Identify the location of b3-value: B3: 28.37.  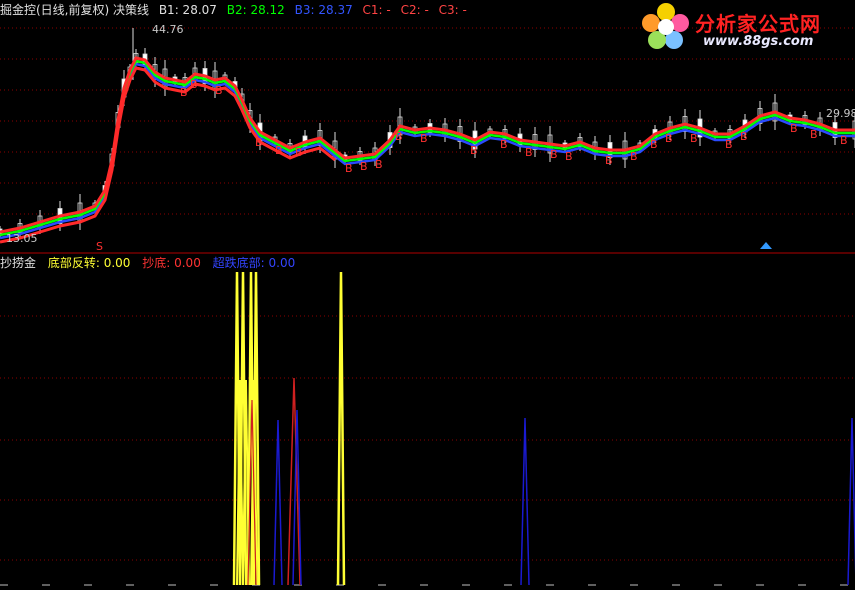
(323, 10).